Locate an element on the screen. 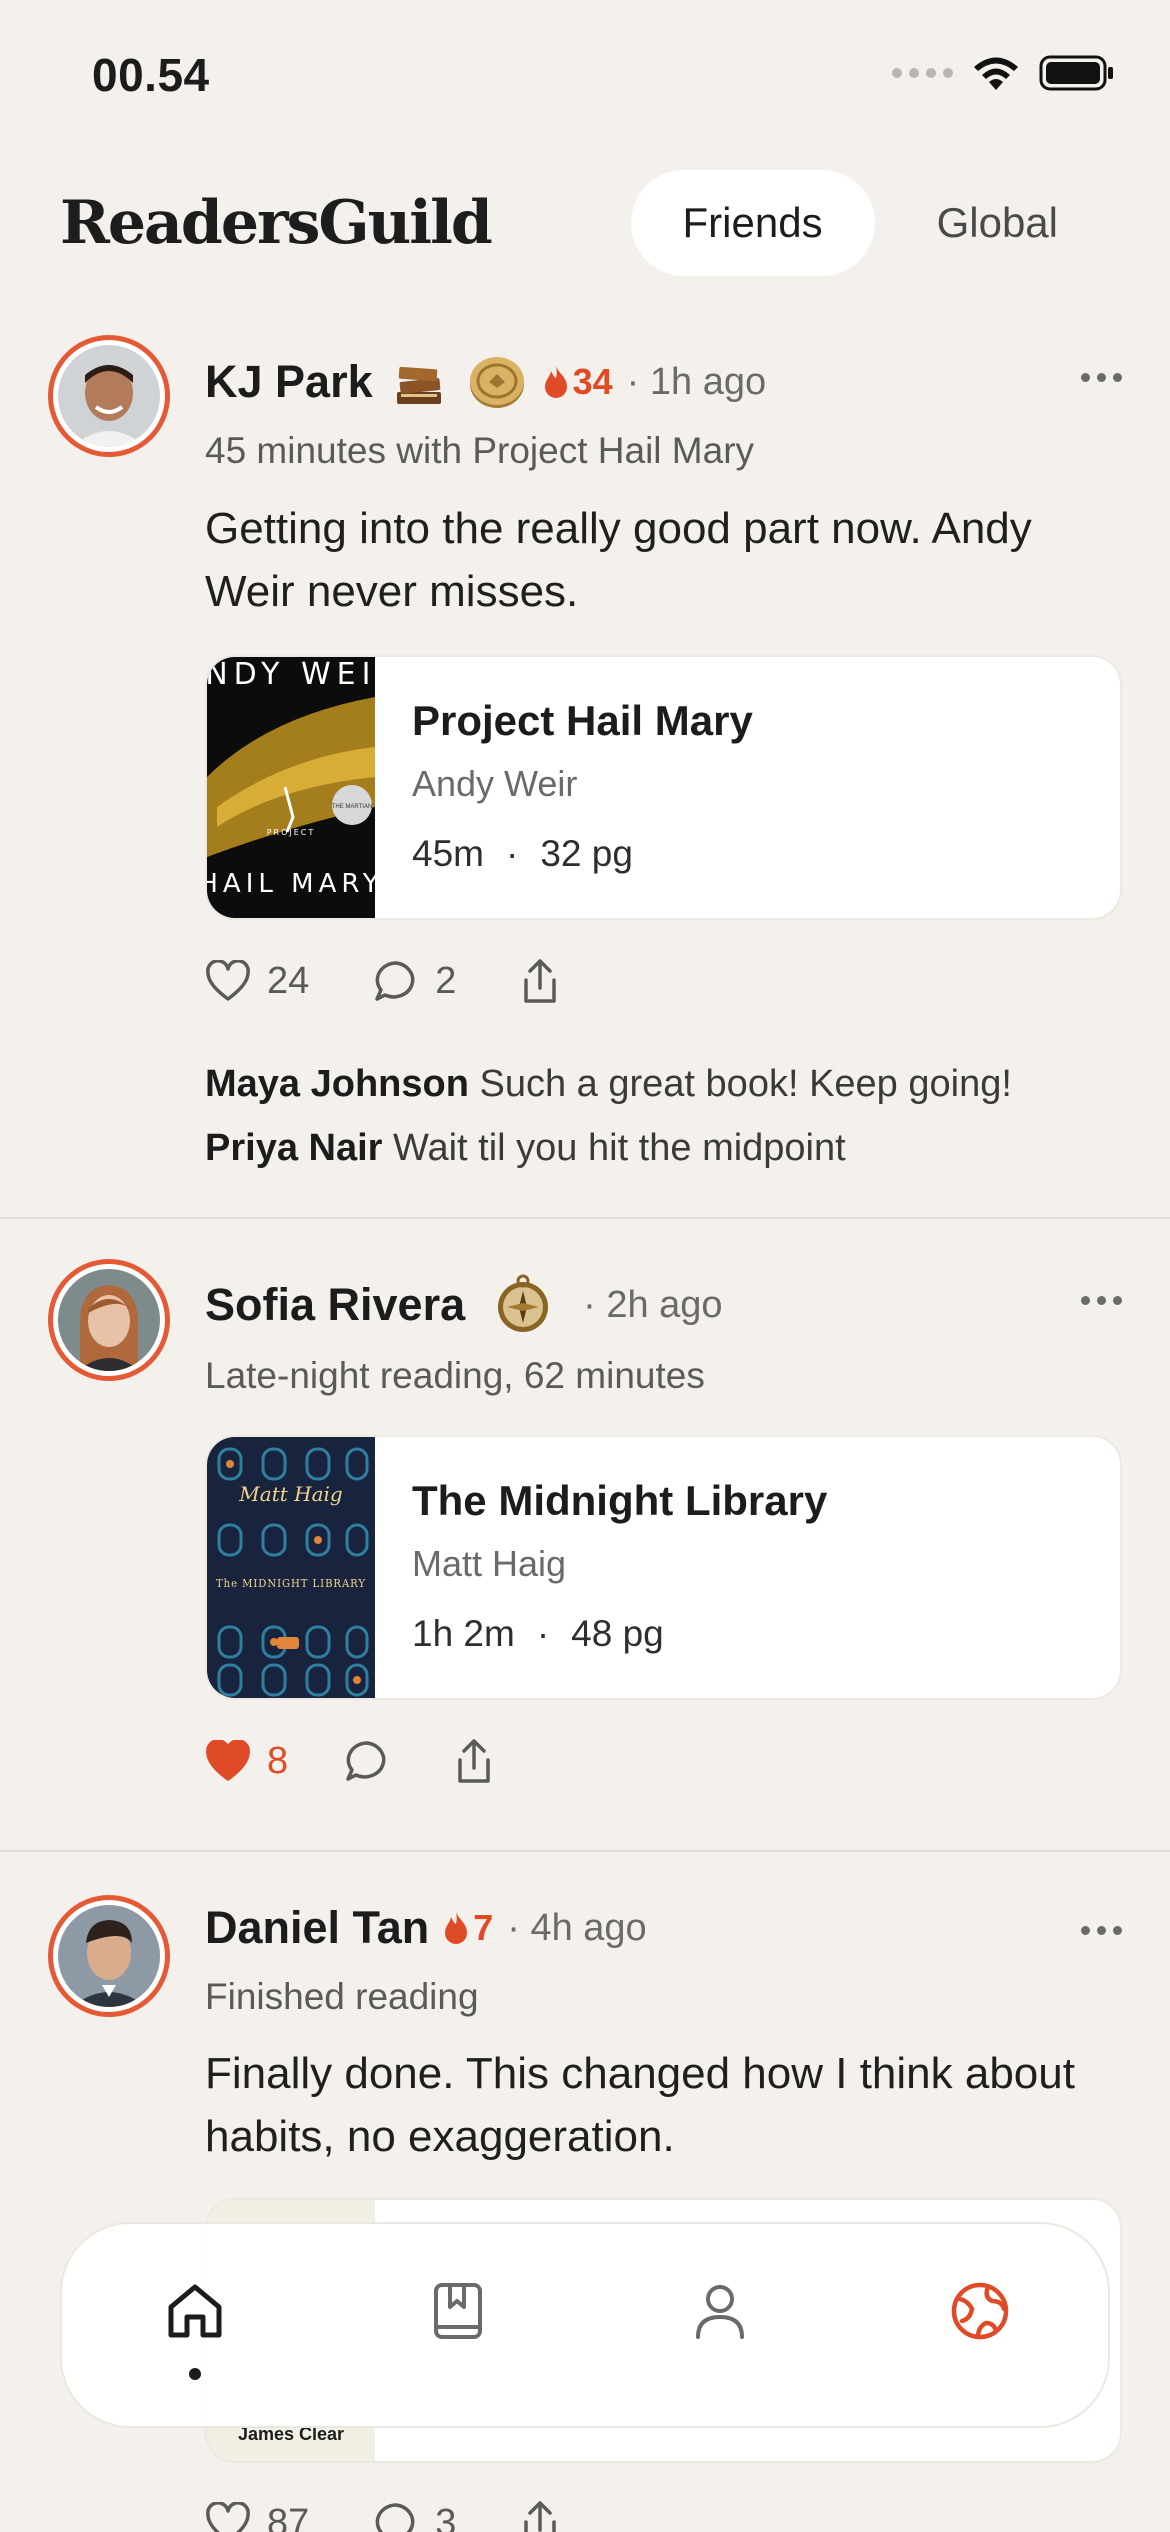  bottom-tab-bar is located at coordinates (585, 2325).